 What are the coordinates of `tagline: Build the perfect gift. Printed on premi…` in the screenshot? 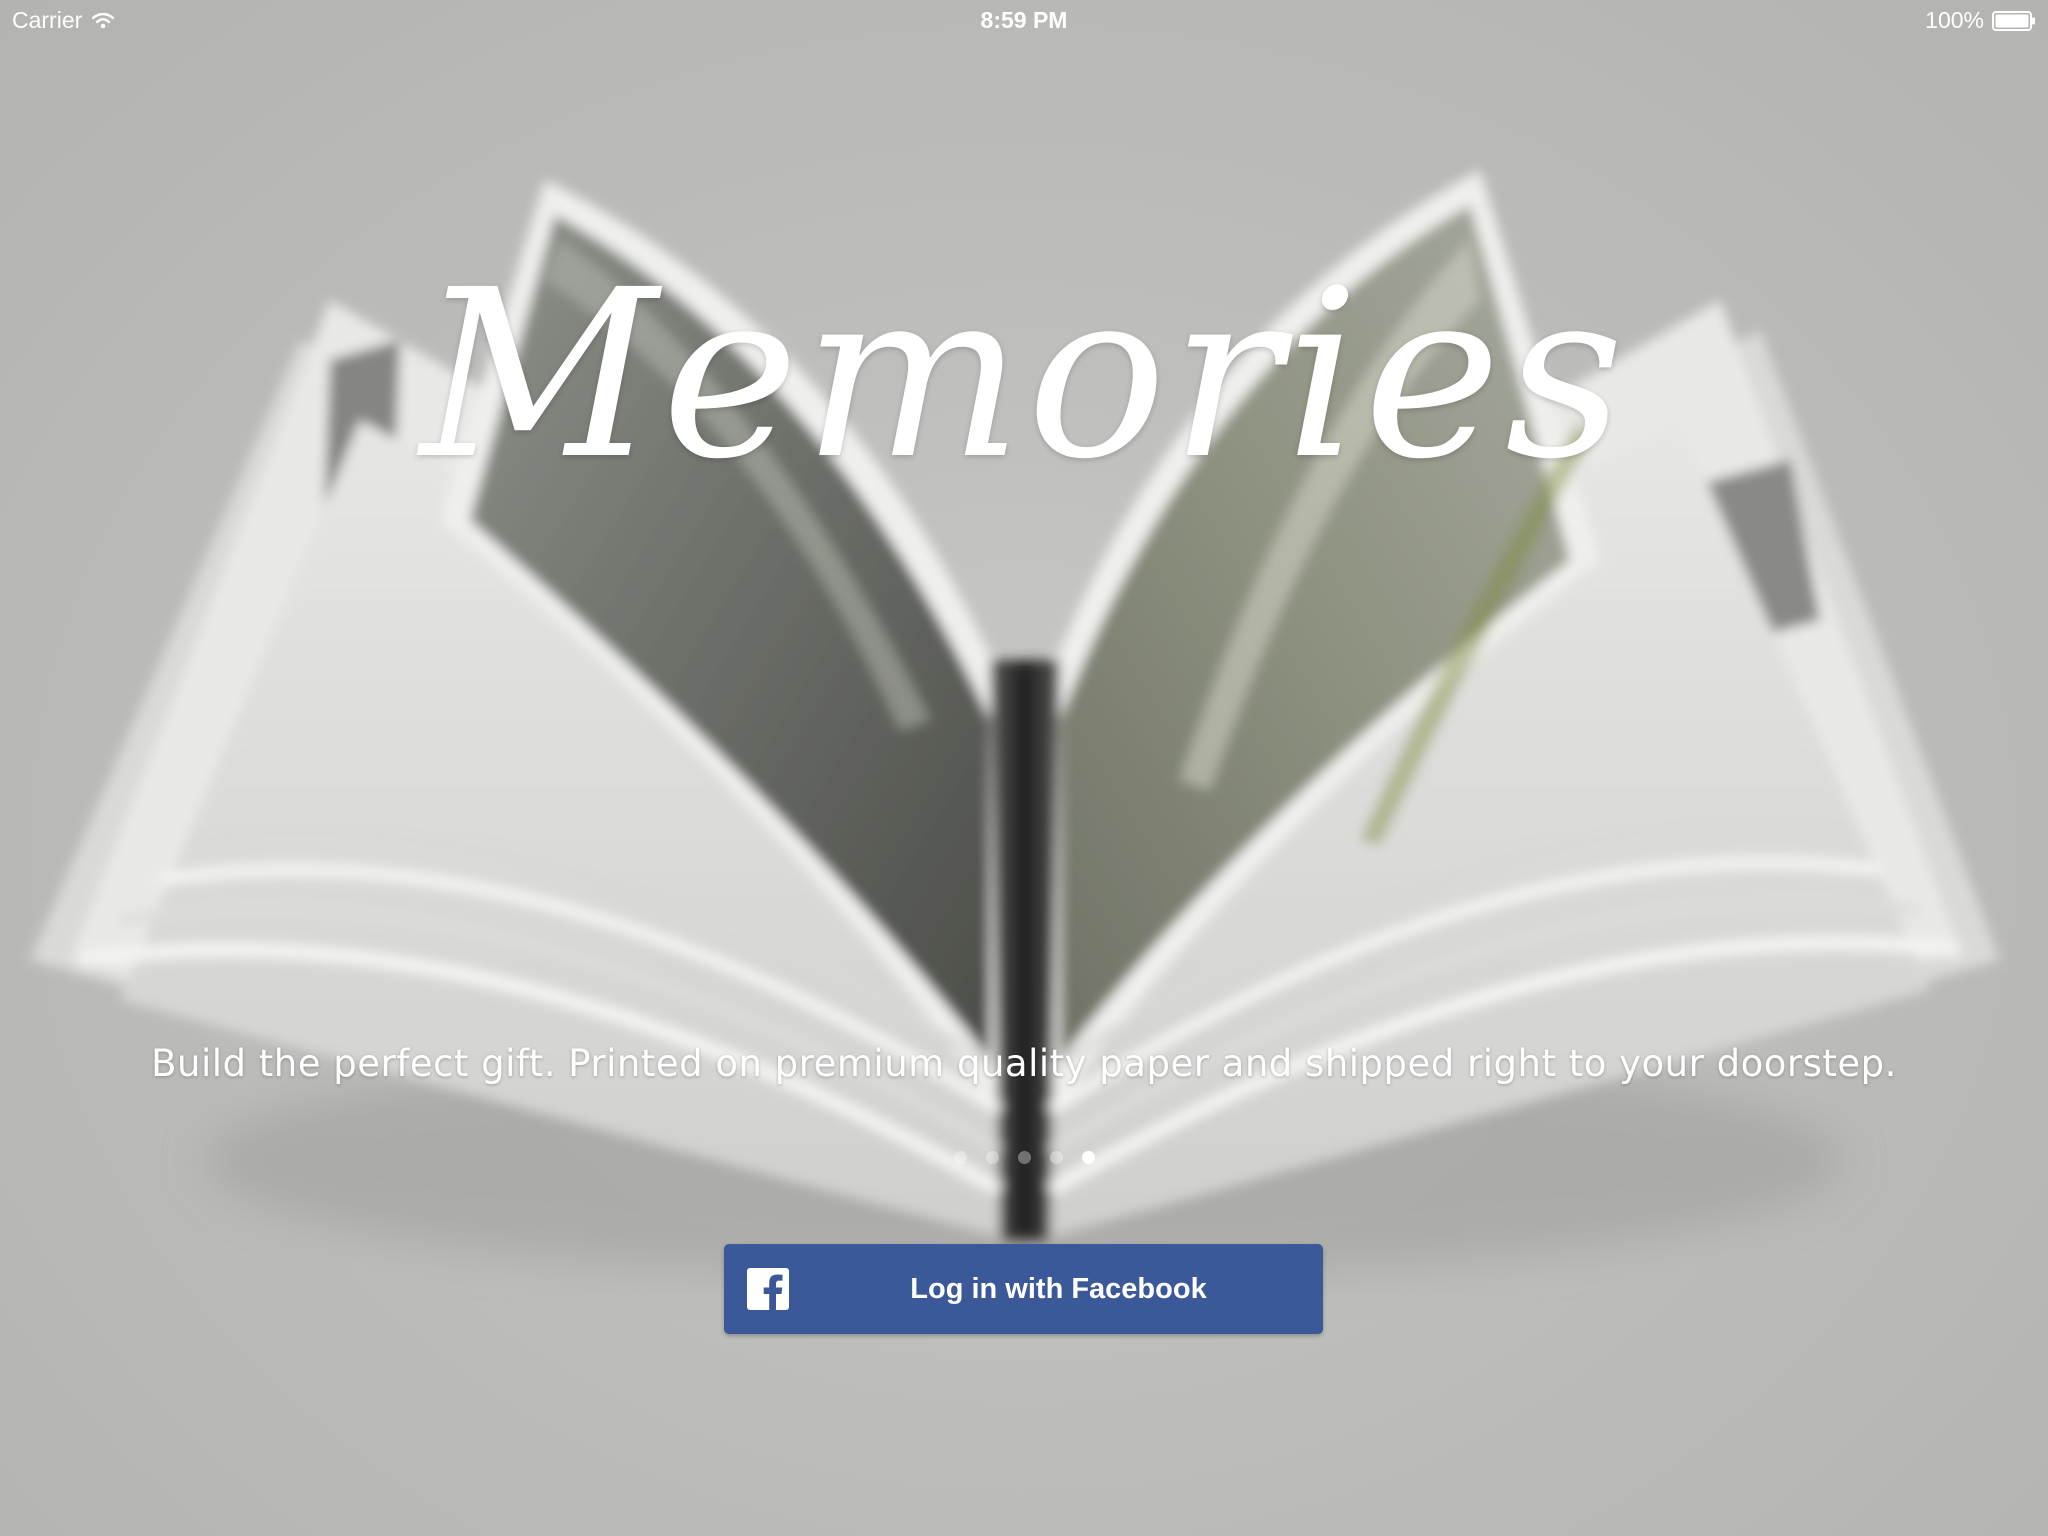 It's located at (1024, 1063).